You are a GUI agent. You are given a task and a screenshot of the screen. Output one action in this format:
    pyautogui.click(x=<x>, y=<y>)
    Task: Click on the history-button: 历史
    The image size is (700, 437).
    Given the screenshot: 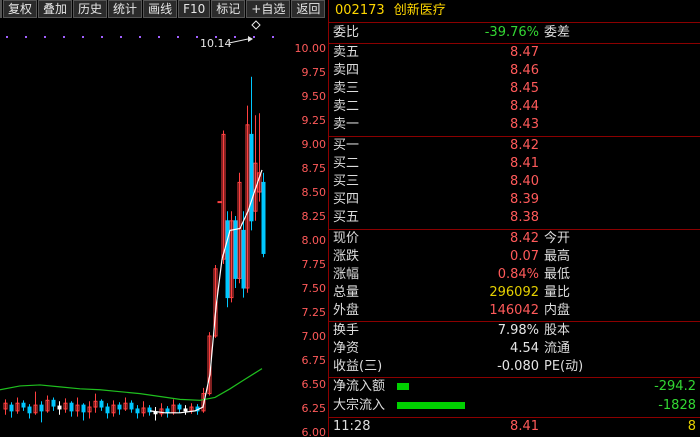 What is the action you would take?
    pyautogui.click(x=90, y=9)
    